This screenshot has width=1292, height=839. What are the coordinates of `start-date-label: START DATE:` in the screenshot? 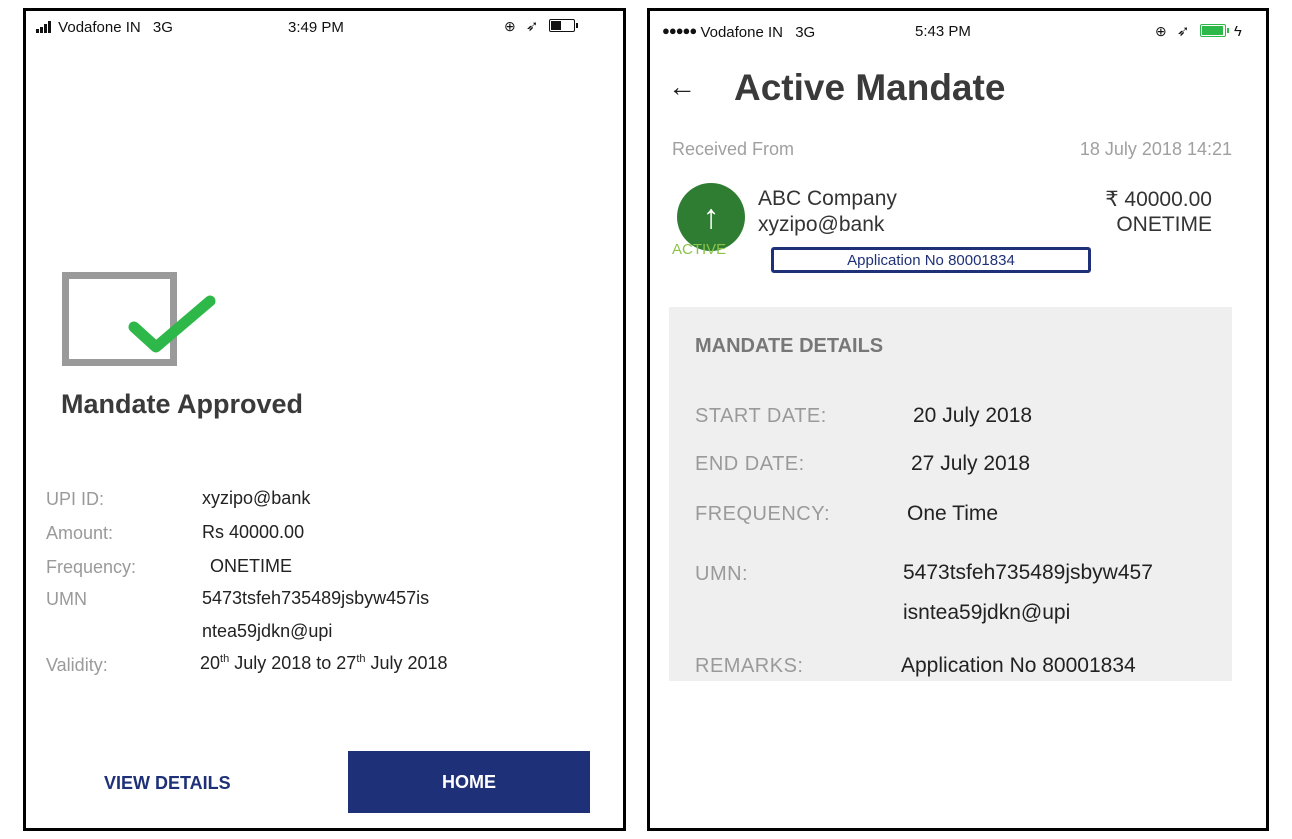 It's located at (761, 416).